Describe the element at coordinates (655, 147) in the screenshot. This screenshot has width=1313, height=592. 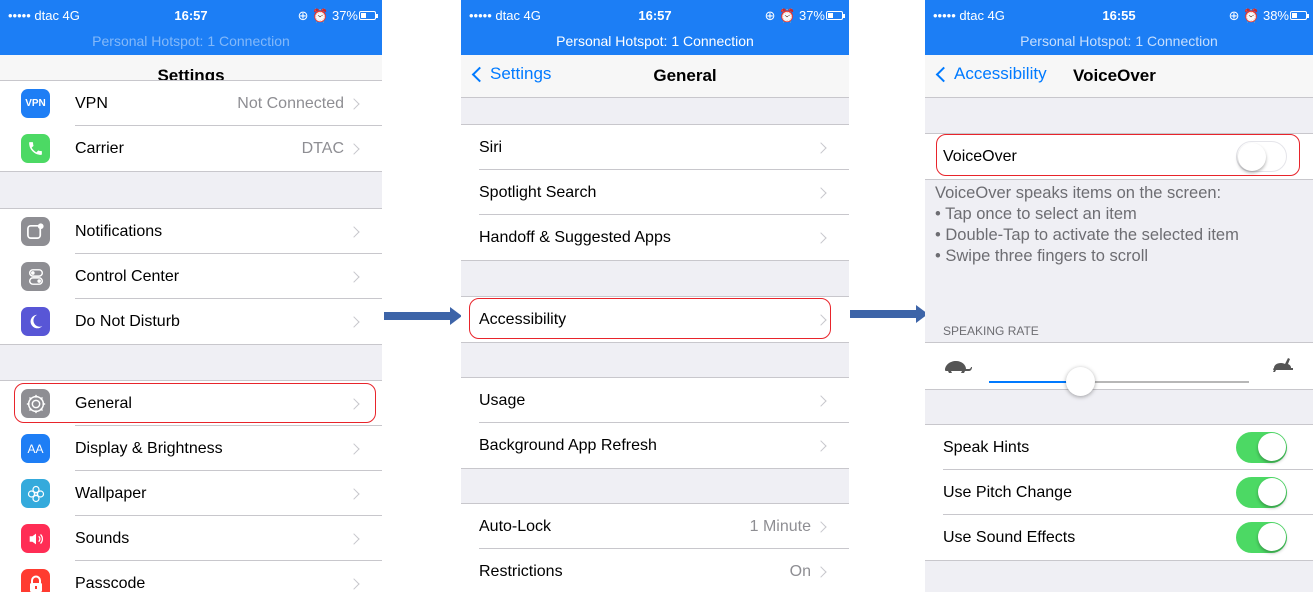
I see `general-item-siri: Siri` at that location.